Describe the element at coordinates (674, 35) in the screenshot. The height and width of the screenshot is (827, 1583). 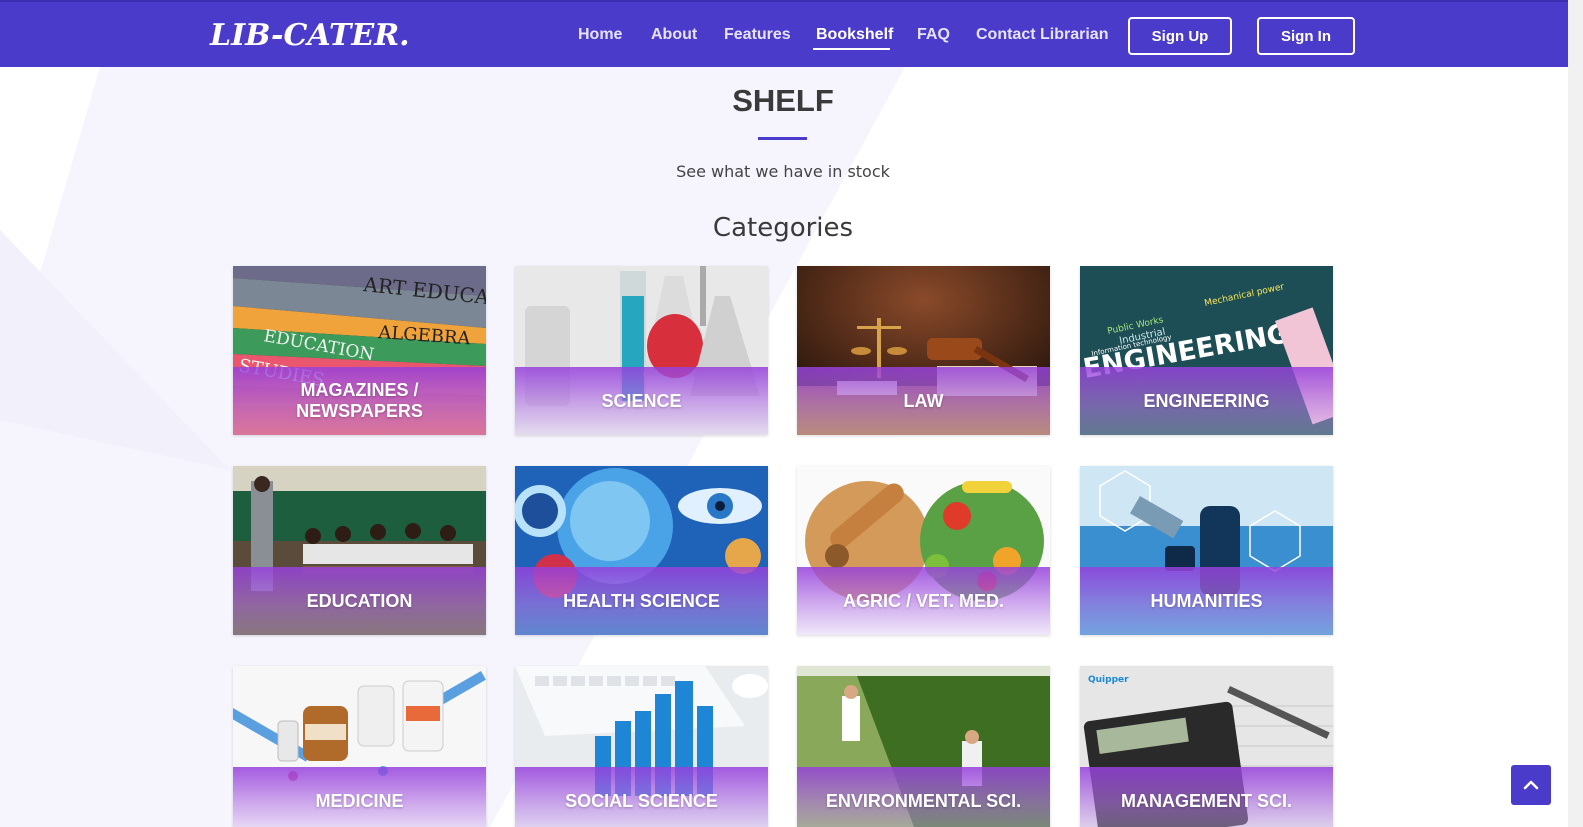
I see `nav-link-about: About` at that location.